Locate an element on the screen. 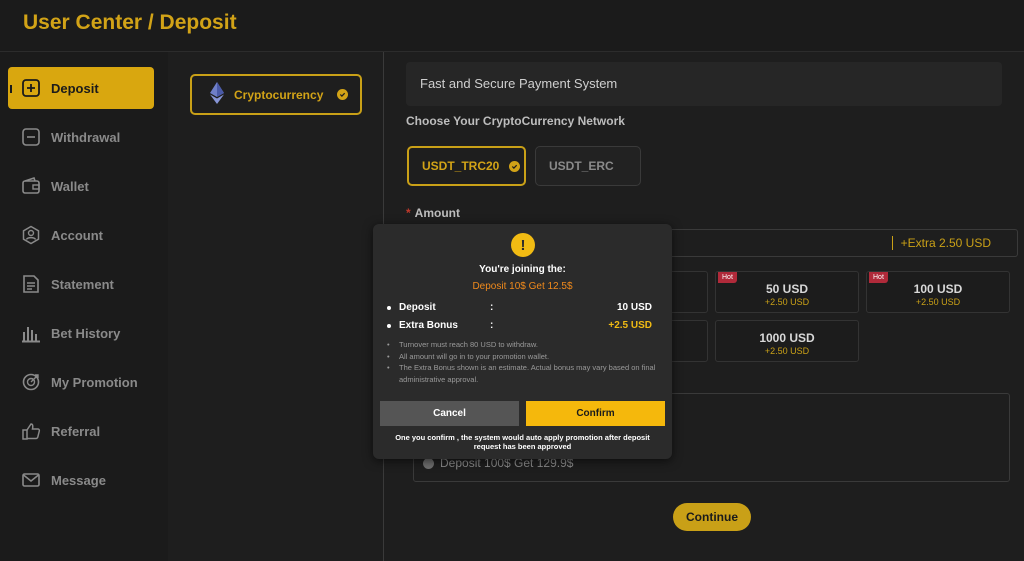 The width and height of the screenshot is (1024, 561). input-divider is located at coordinates (892, 243).